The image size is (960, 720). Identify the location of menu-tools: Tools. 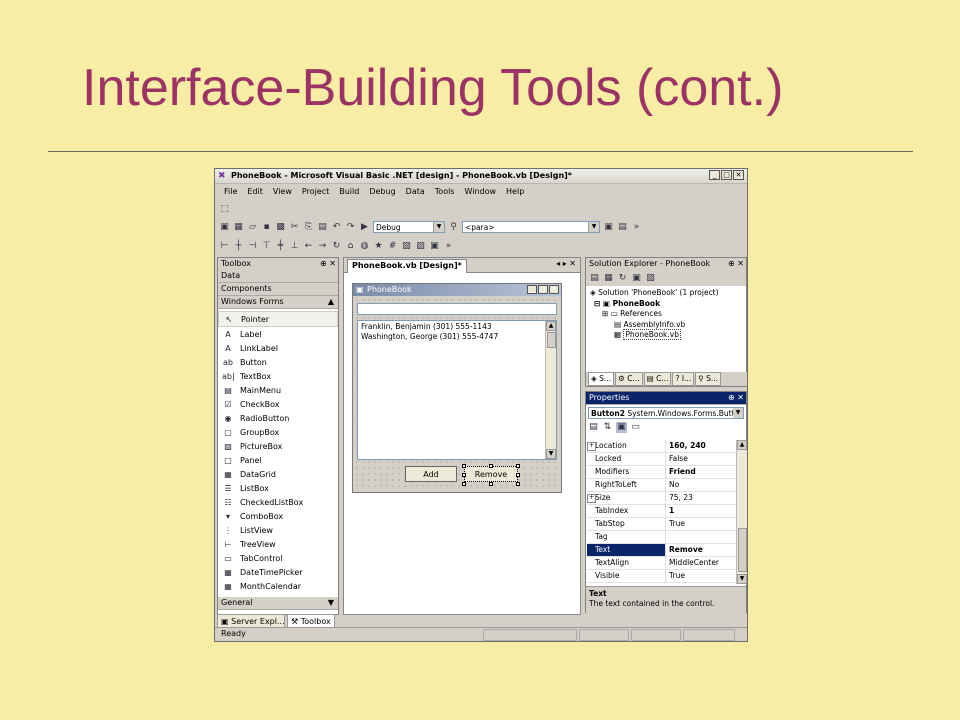
(445, 191).